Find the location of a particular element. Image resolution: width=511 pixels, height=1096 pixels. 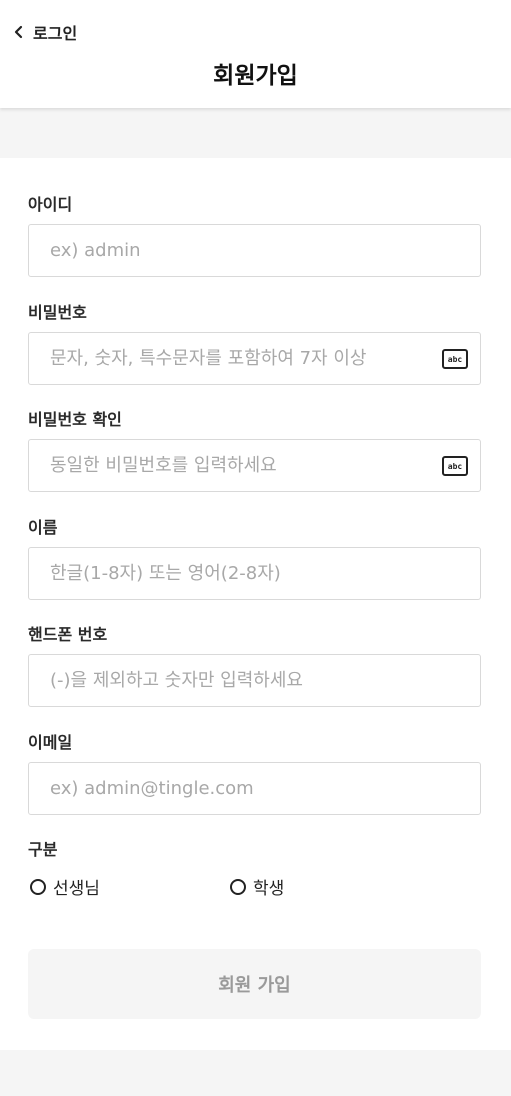

app-header: 로그인 회원가입 is located at coordinates (255, 54).